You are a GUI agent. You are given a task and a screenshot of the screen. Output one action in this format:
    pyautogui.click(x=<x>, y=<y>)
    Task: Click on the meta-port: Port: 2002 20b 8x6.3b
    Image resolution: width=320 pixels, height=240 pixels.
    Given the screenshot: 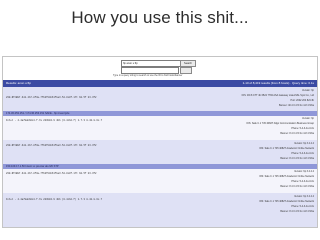 What is the action you would take?
    pyautogui.click(x=302, y=100)
    